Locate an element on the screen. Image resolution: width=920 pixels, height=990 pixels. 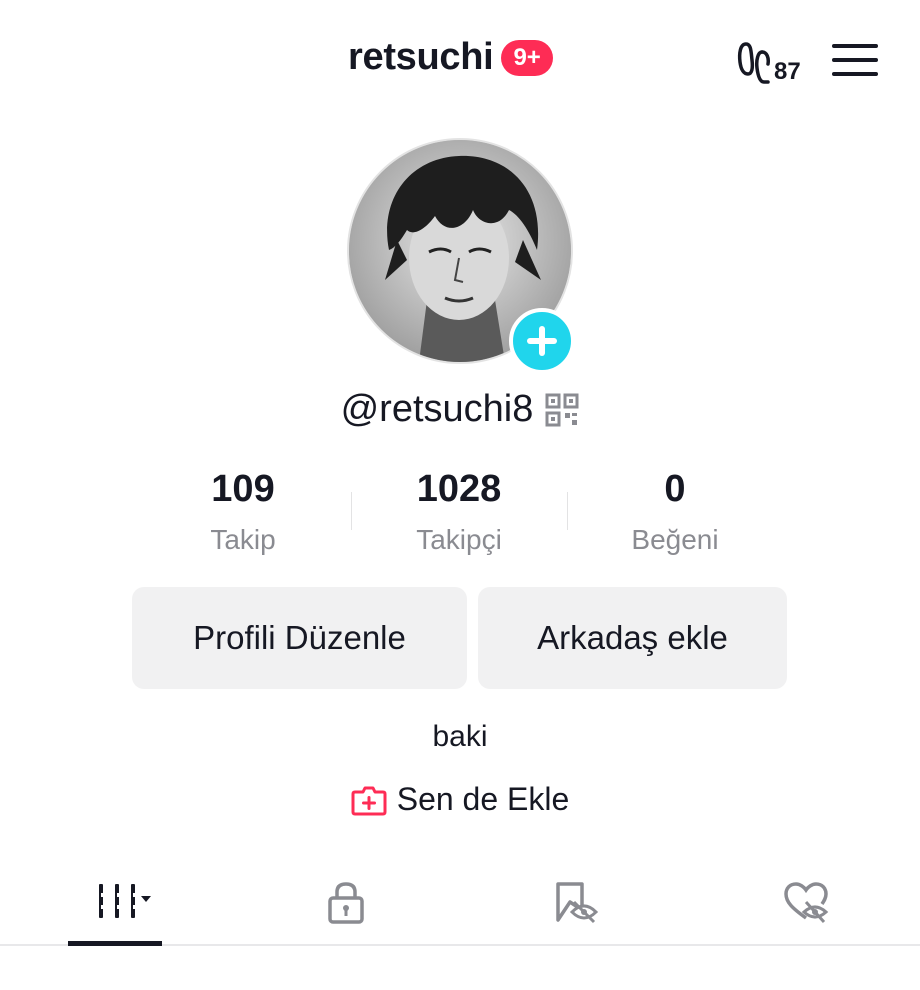
tab-liked is located at coordinates (806, 902).